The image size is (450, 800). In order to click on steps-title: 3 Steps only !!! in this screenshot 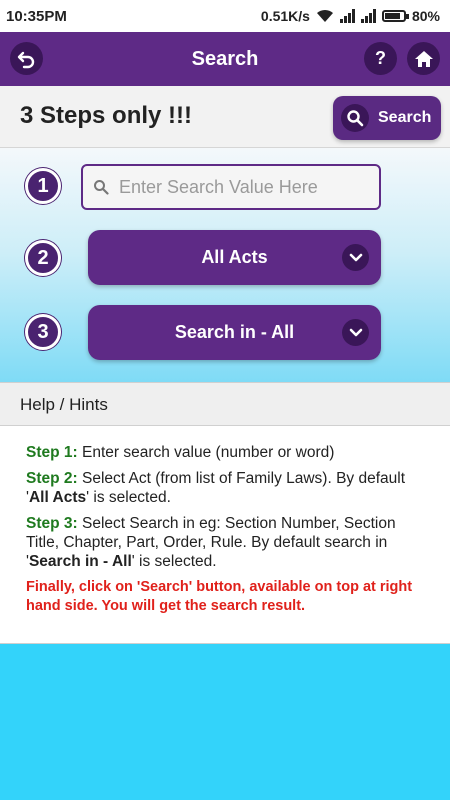, I will do `click(106, 115)`.